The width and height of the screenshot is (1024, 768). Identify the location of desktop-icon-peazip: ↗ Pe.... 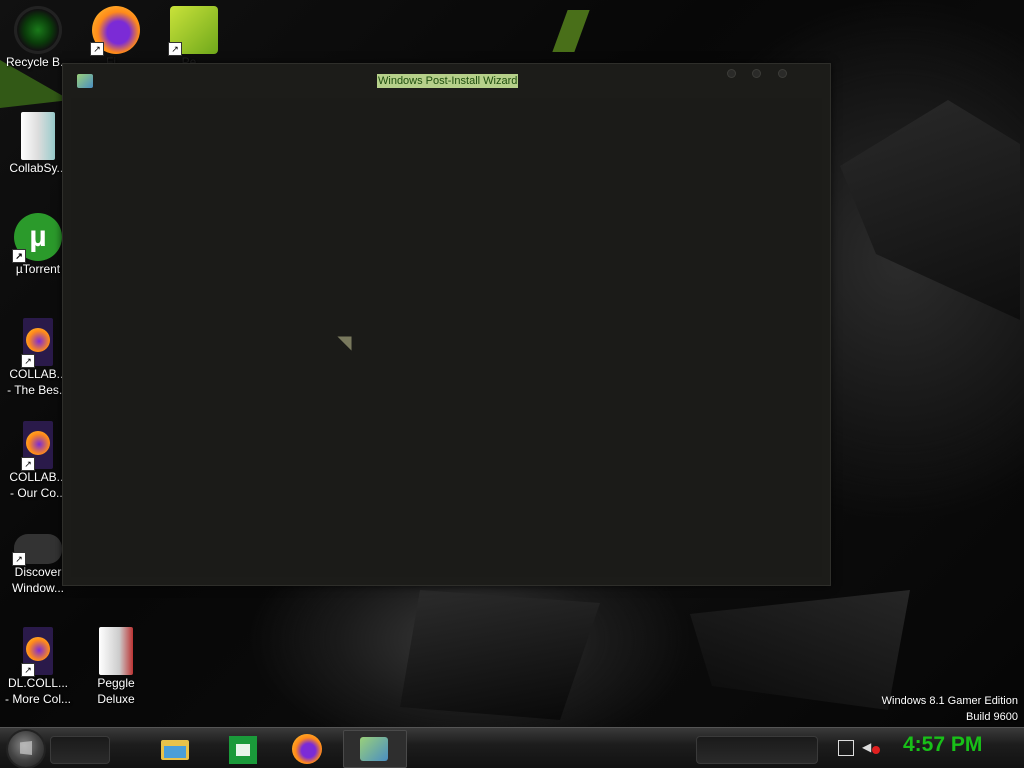
(194, 38).